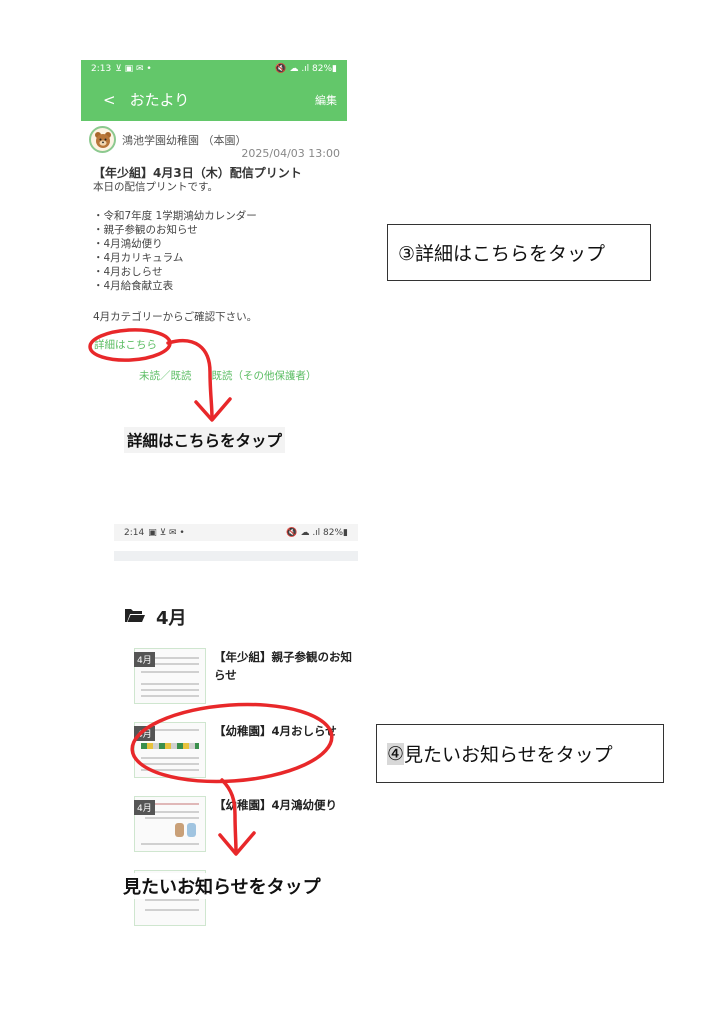  Describe the element at coordinates (175, 216) in the screenshot. I see `list-item: ・令和7年度 1学期鴻幼カレンダー` at that location.